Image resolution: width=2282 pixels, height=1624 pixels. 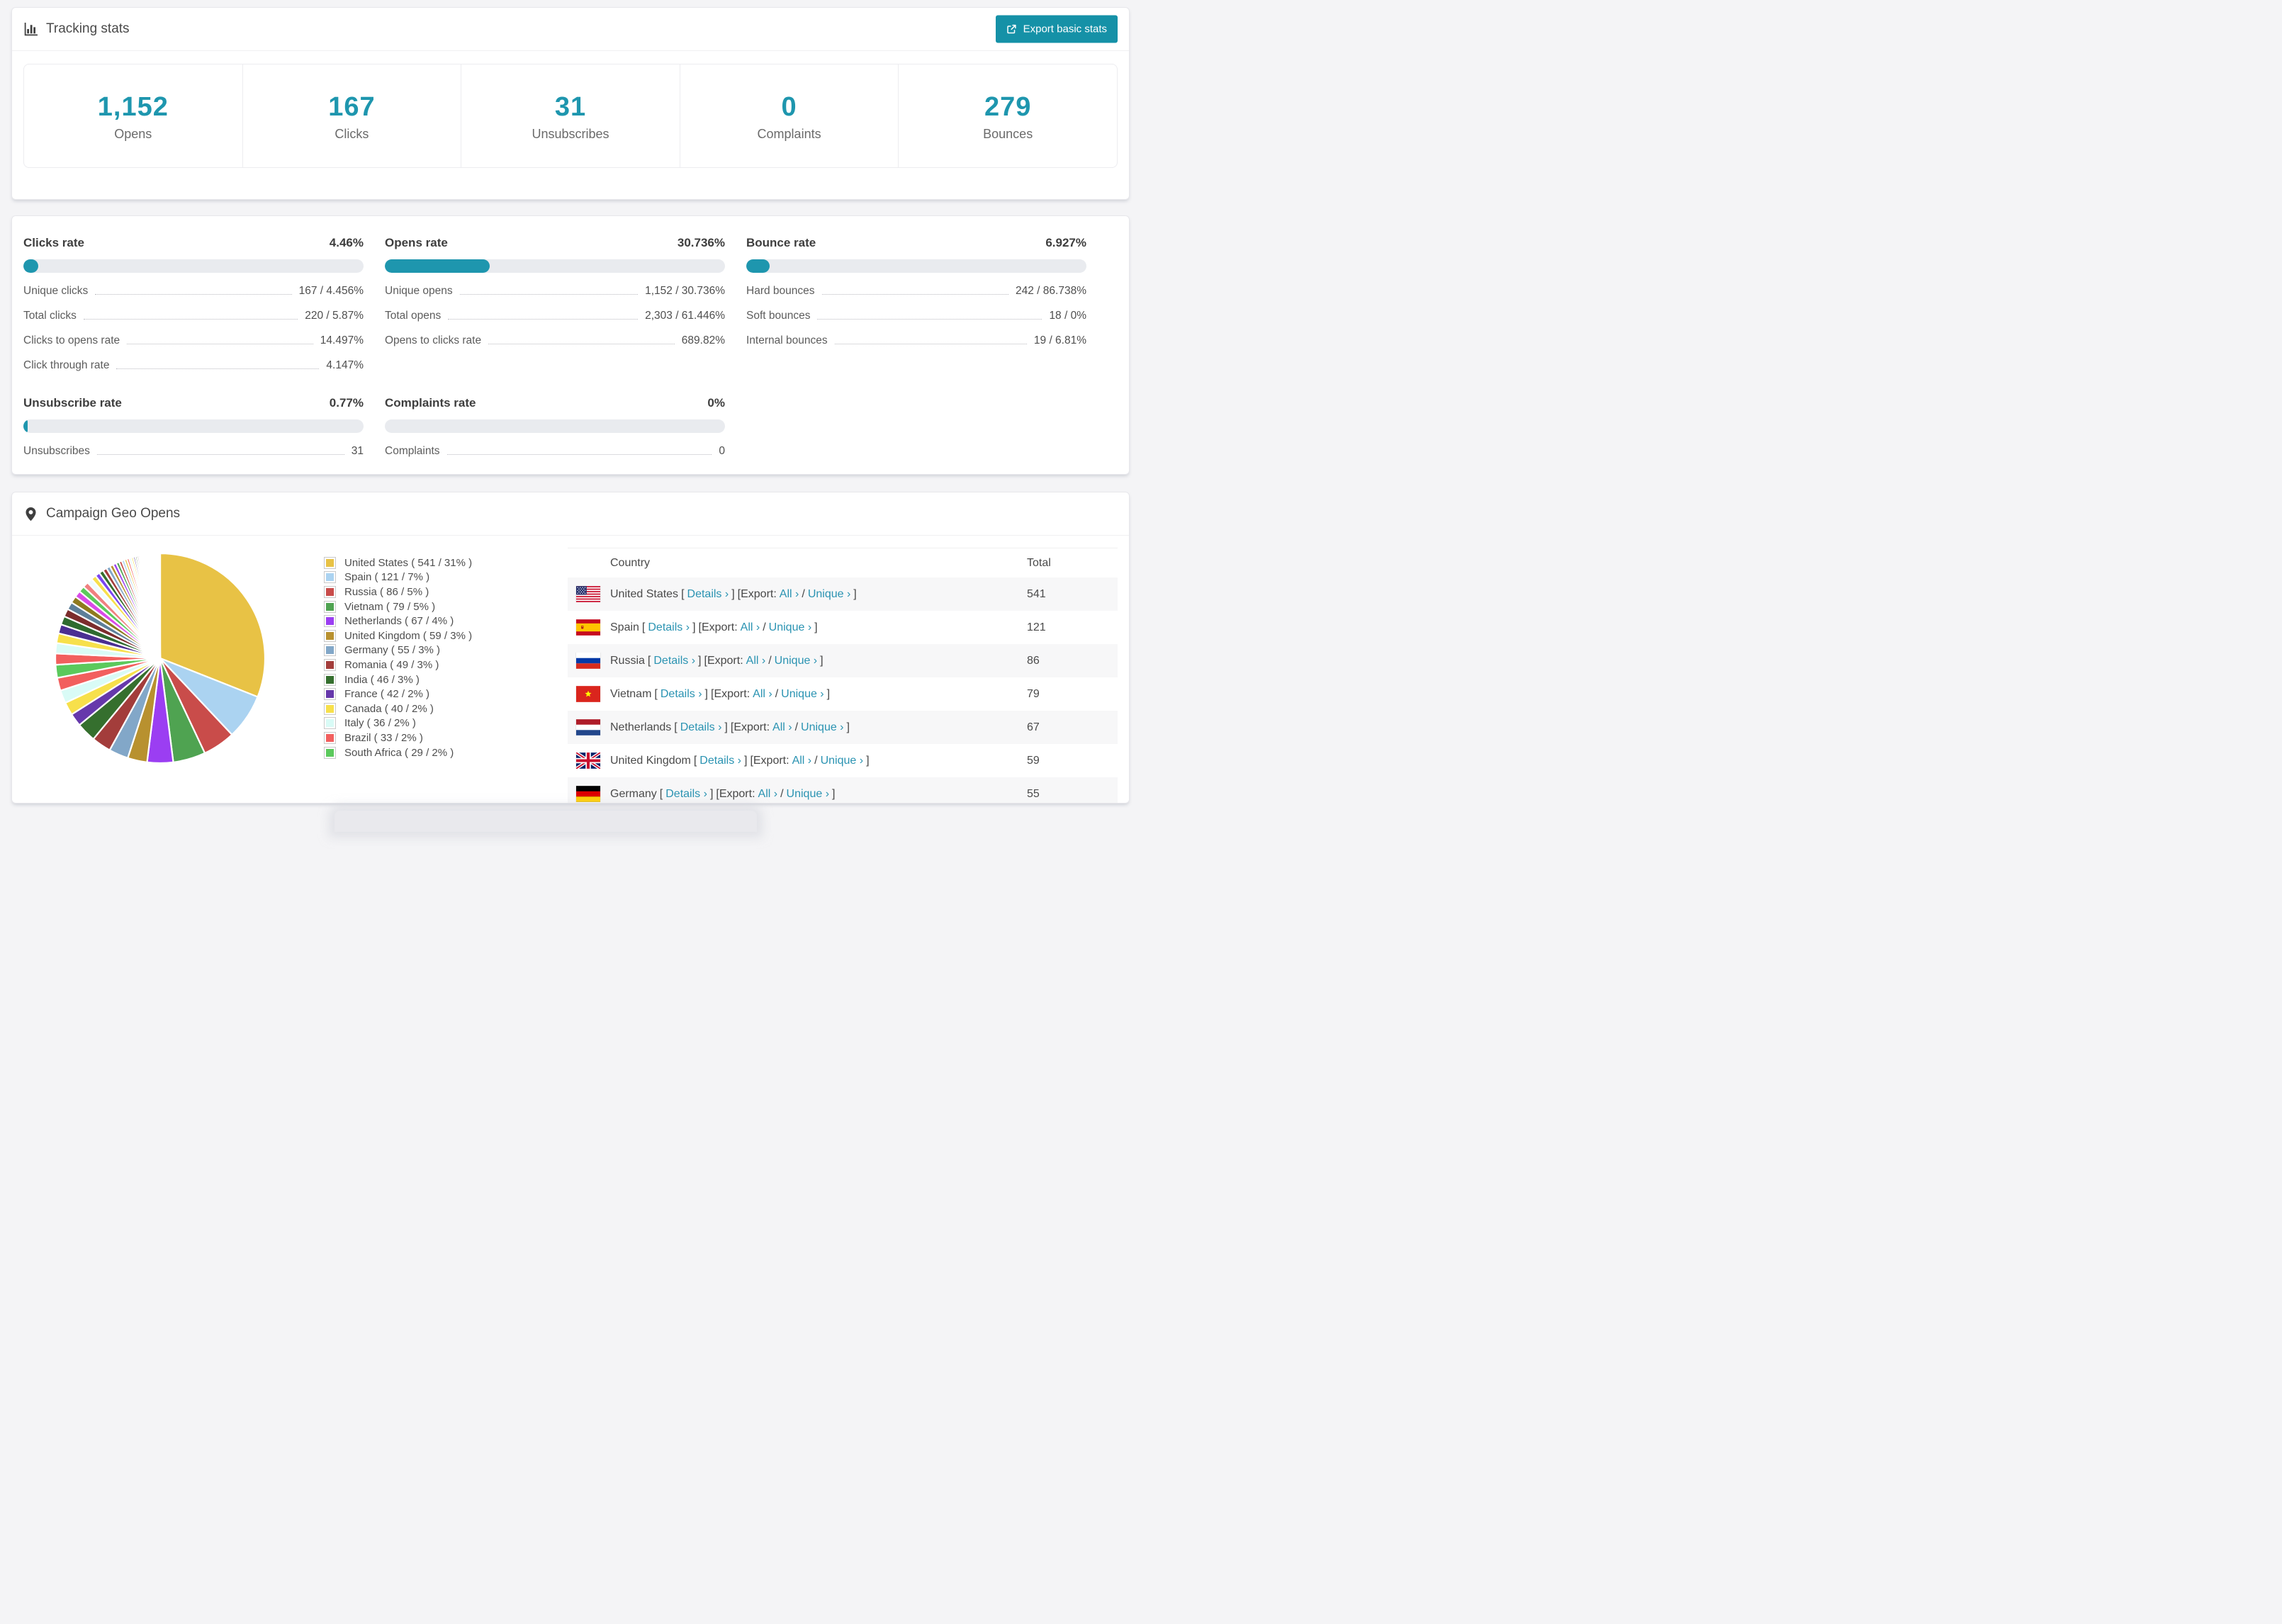 I want to click on rate-row-value: 0, so click(x=722, y=451).